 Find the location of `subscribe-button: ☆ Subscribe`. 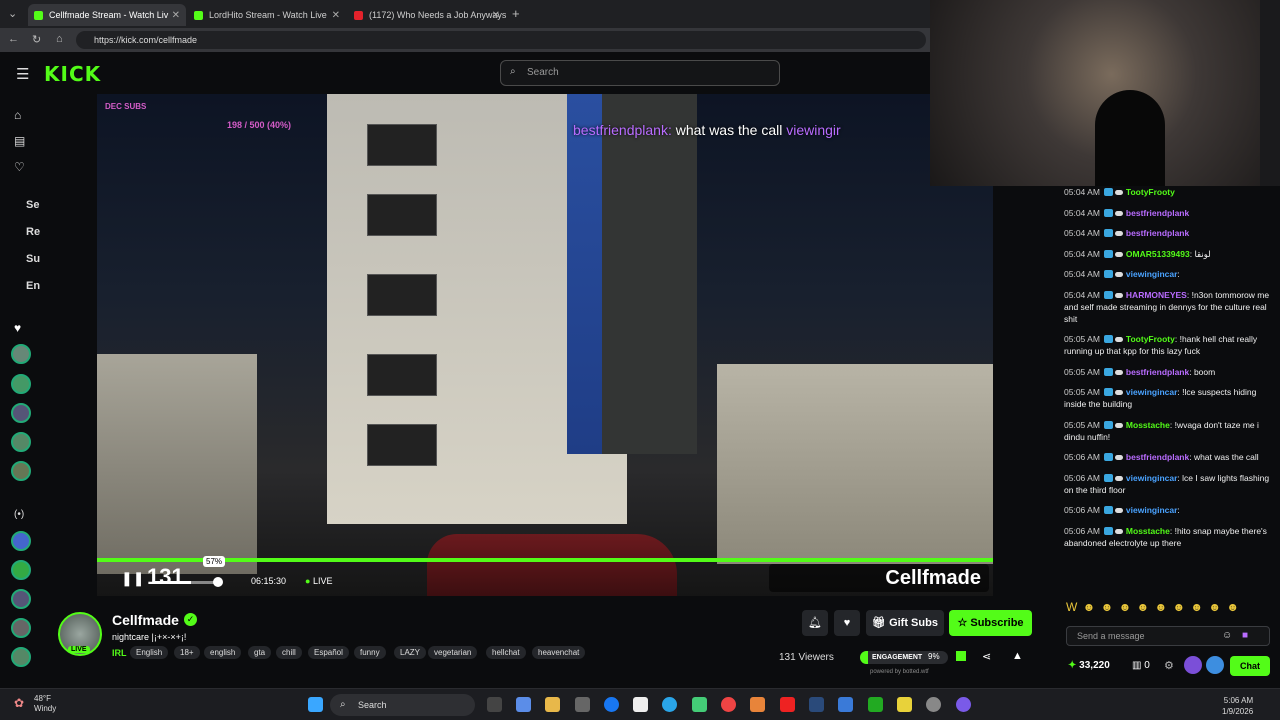

subscribe-button: ☆ Subscribe is located at coordinates (990, 623).